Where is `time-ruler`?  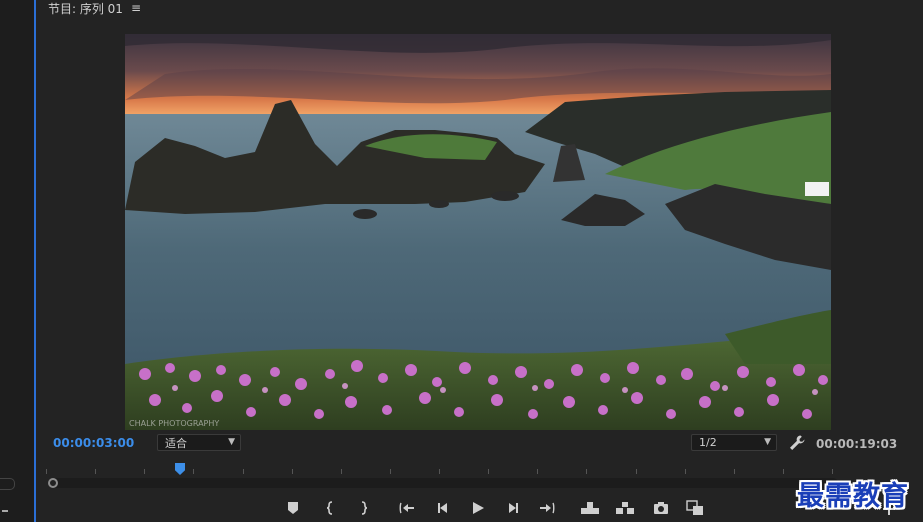
time-ruler is located at coordinates (439, 470).